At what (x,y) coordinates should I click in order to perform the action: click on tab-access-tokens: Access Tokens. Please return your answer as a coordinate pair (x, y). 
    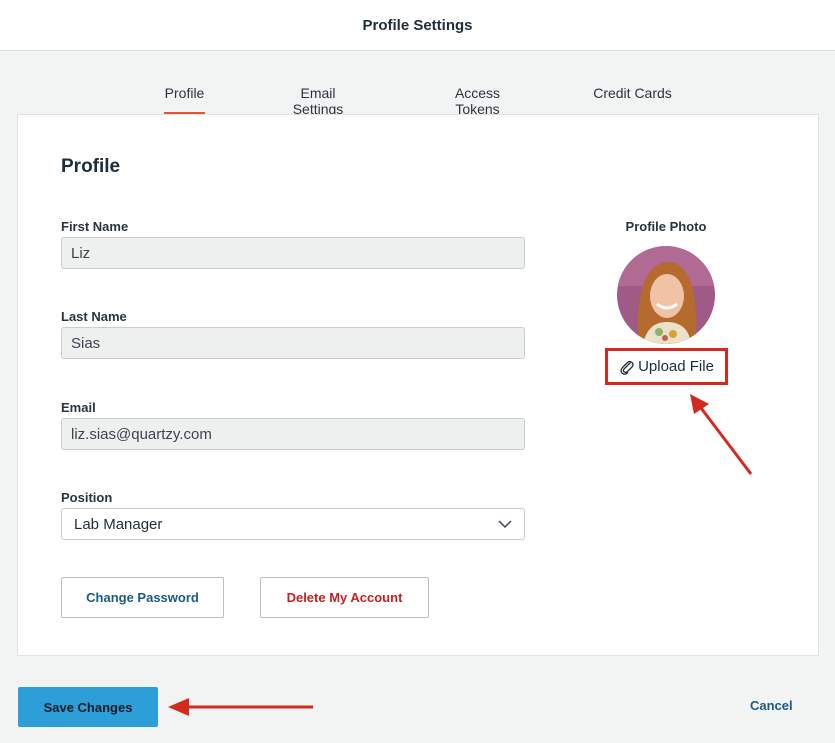
    Looking at the image, I should click on (477, 96).